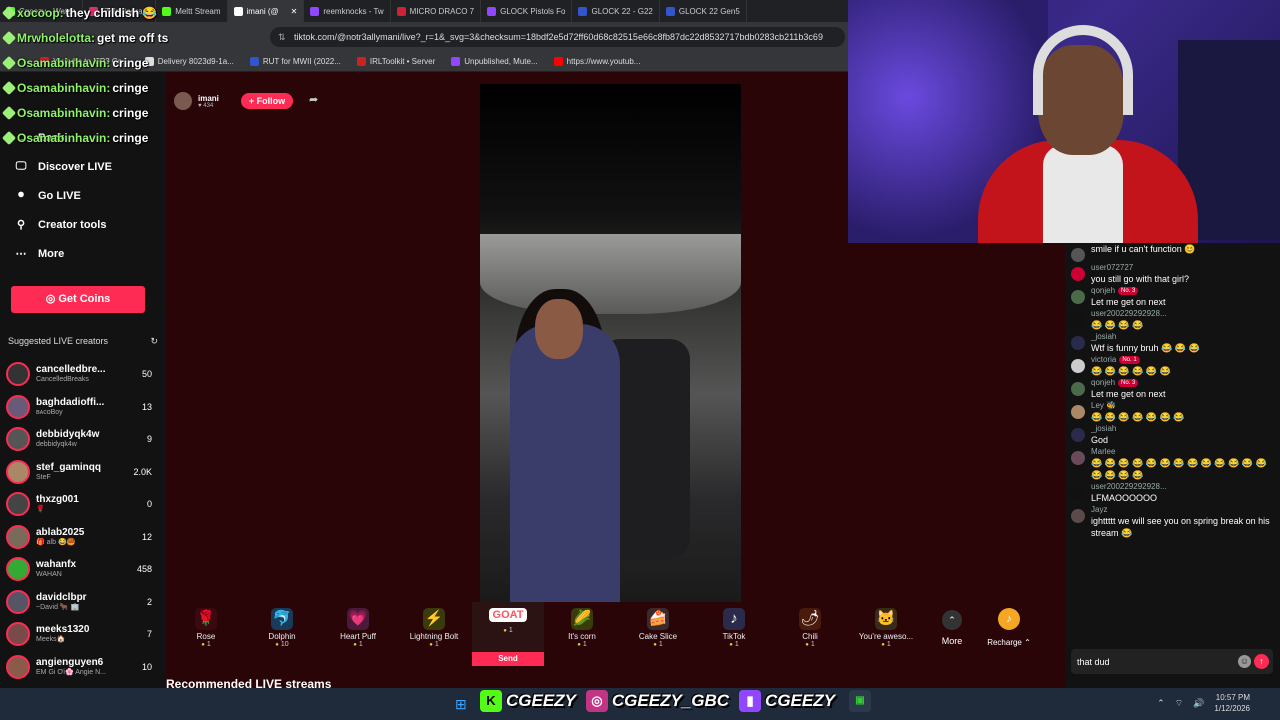  What do you see at coordinates (130, 62) in the screenshot?
I see `overlay-chat-text: cringe` at bounding box center [130, 62].